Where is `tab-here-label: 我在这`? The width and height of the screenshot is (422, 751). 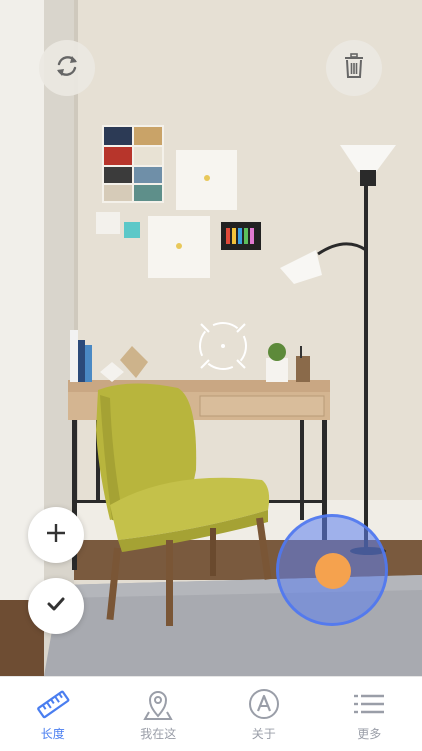 tab-here-label: 我在这 is located at coordinates (158, 733).